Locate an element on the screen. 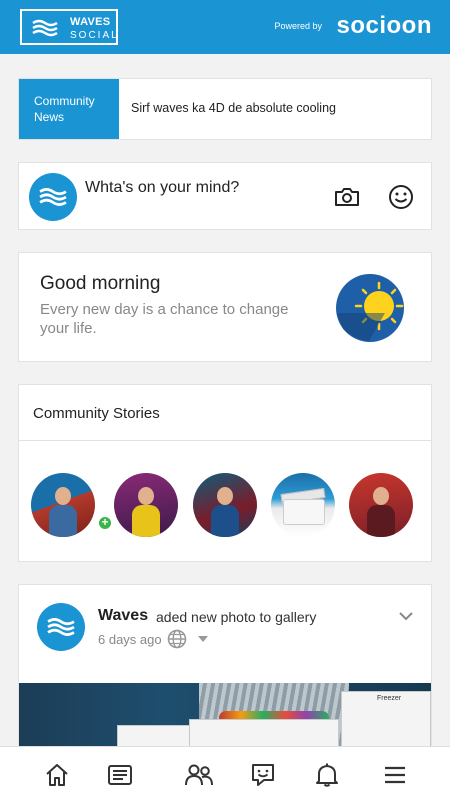 The image size is (450, 800). news-tag-line2: News is located at coordinates (49, 117).